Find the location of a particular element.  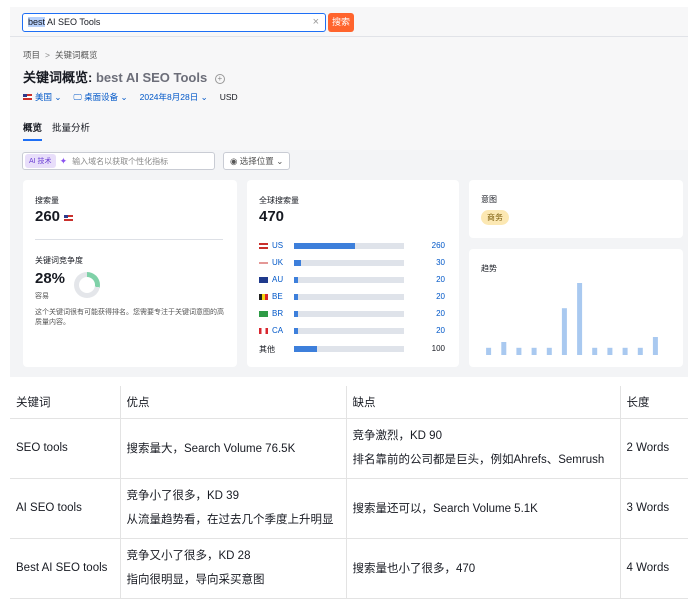

volume-label: 搜索量 is located at coordinates (47, 200).